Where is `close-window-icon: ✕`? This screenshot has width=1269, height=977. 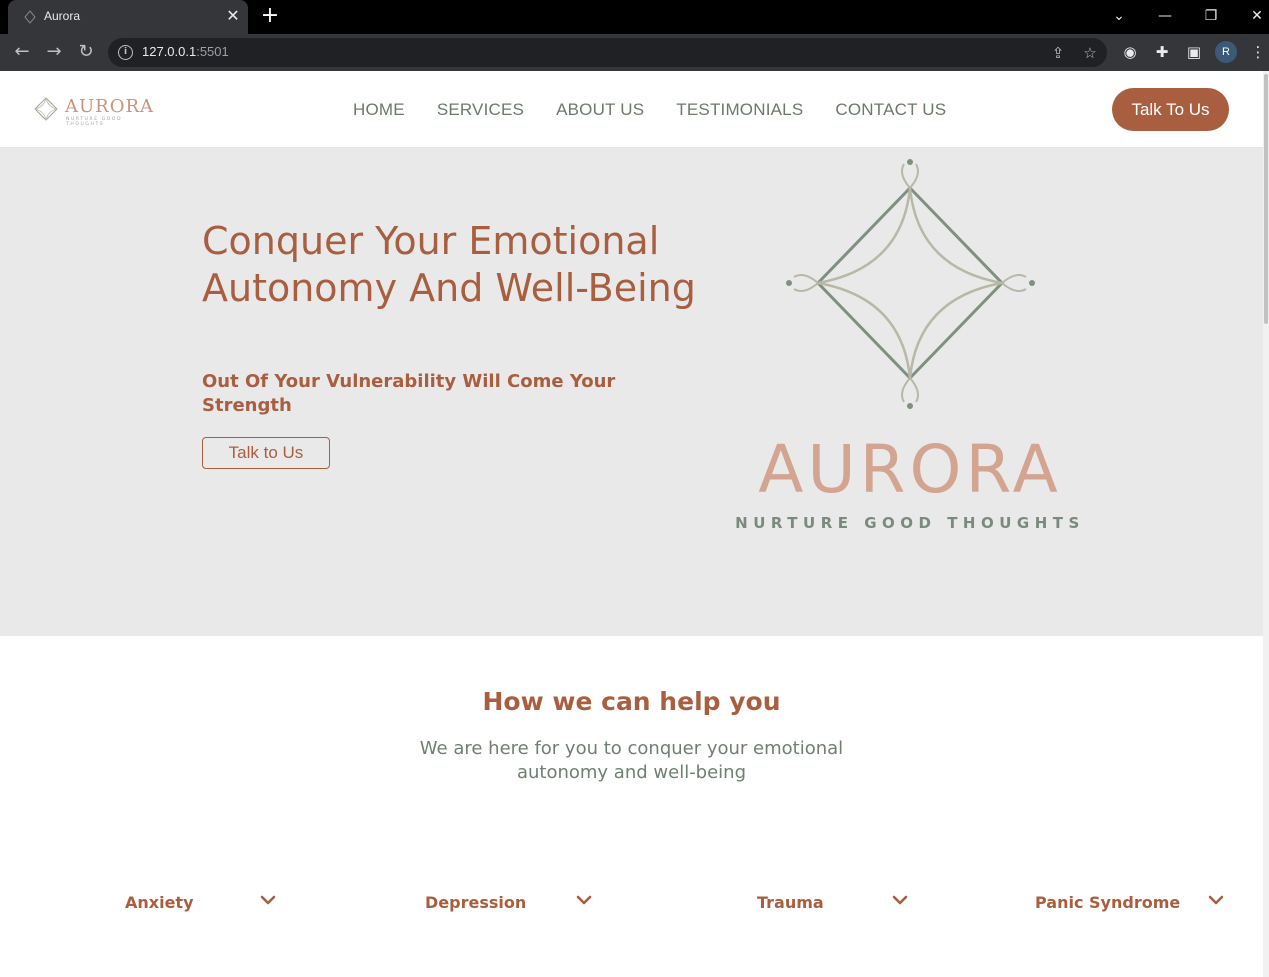
close-window-icon: ✕ is located at coordinates (1257, 16).